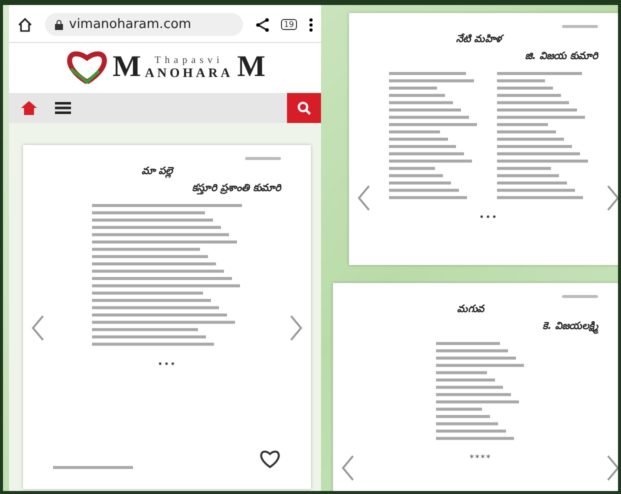 Image resolution: width=621 pixels, height=494 pixels. Describe the element at coordinates (59, 25) in the screenshot. I see `lock-icon` at that location.